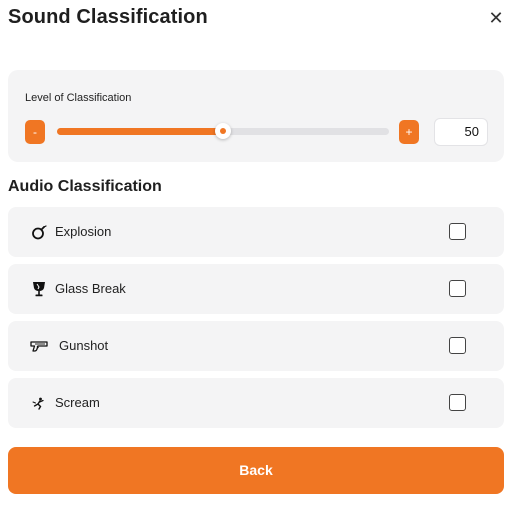  What do you see at coordinates (85, 186) in the screenshot?
I see `section-title: Audio Classification` at bounding box center [85, 186].